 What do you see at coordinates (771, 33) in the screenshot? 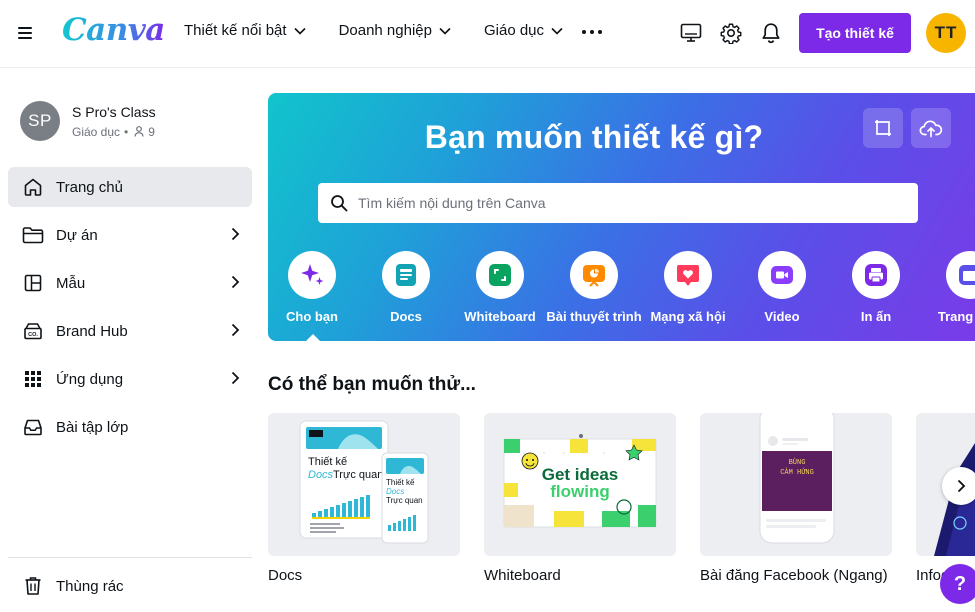
I see `bell-icon` at bounding box center [771, 33].